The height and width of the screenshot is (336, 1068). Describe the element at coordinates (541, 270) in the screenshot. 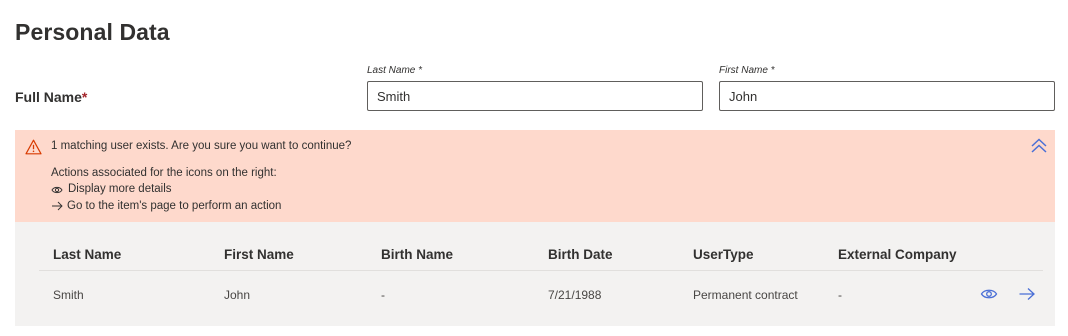

I see `header-divider` at that location.